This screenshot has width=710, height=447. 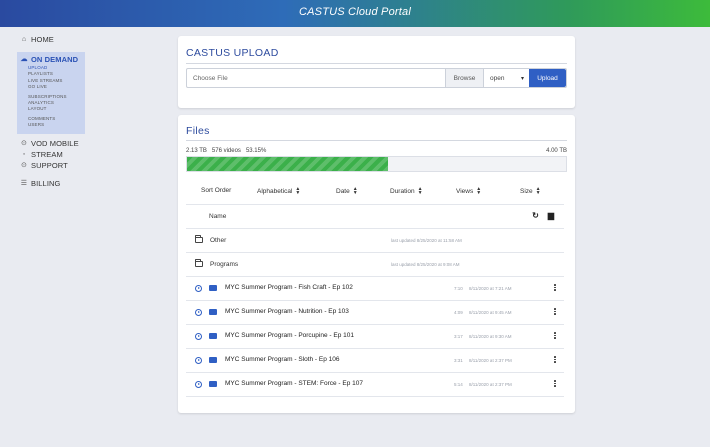 What do you see at coordinates (522, 78) in the screenshot?
I see `chevron-down-icon: ▾` at bounding box center [522, 78].